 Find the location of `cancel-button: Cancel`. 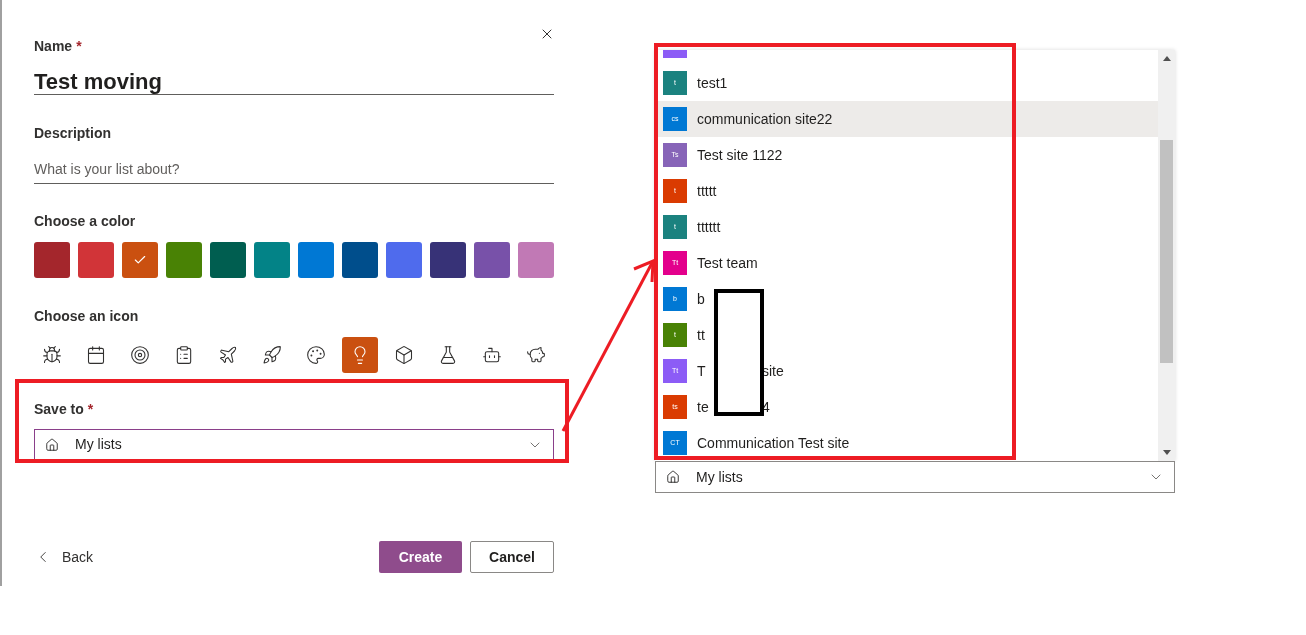

cancel-button: Cancel is located at coordinates (512, 557).